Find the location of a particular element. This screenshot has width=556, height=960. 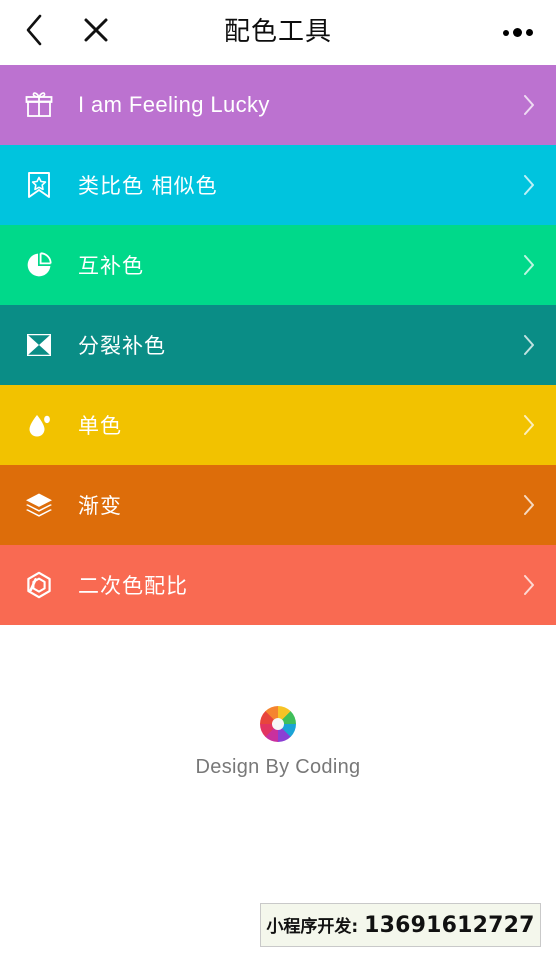

menu-row: 类比色 相似色 is located at coordinates (278, 185).